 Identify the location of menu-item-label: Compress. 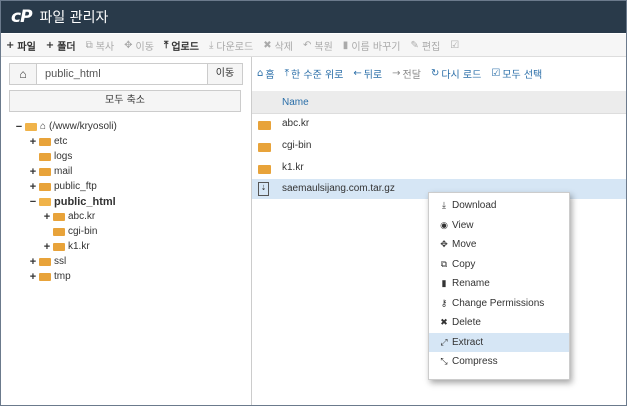
(475, 361).